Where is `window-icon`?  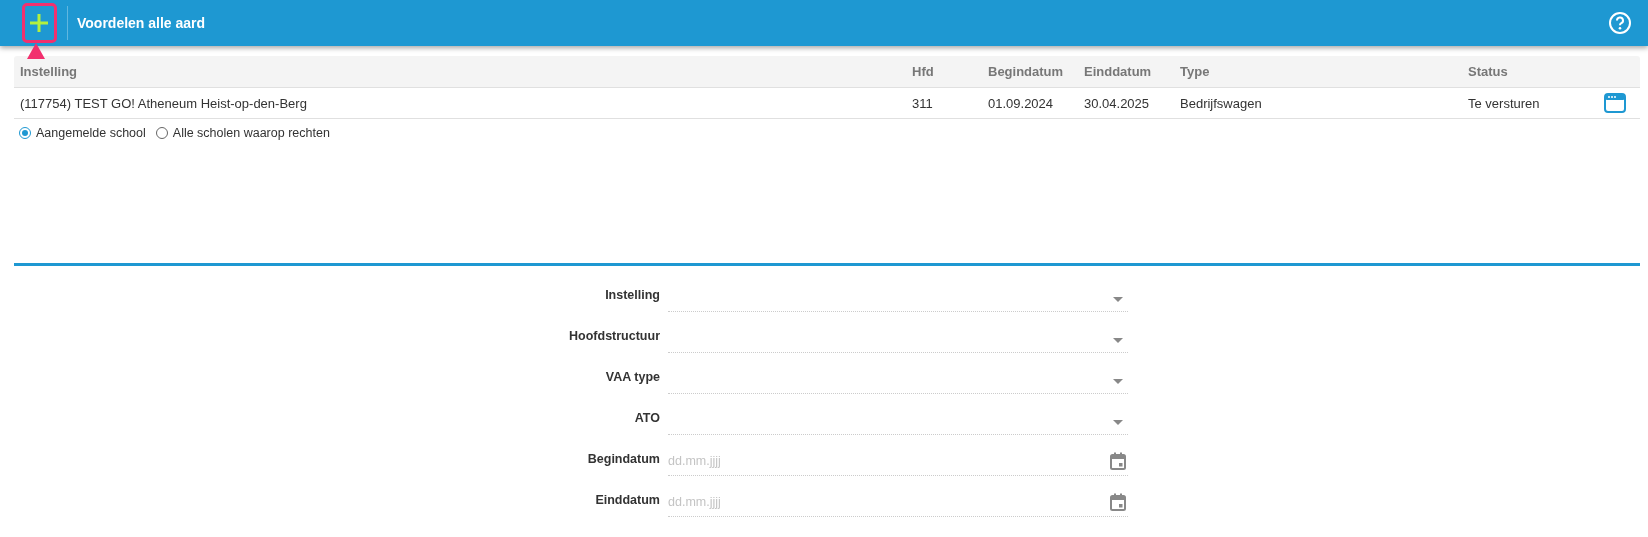
window-icon is located at coordinates (1615, 103).